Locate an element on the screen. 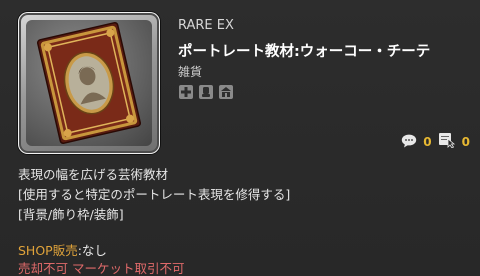  item-rarity: RARE EX is located at coordinates (206, 25).